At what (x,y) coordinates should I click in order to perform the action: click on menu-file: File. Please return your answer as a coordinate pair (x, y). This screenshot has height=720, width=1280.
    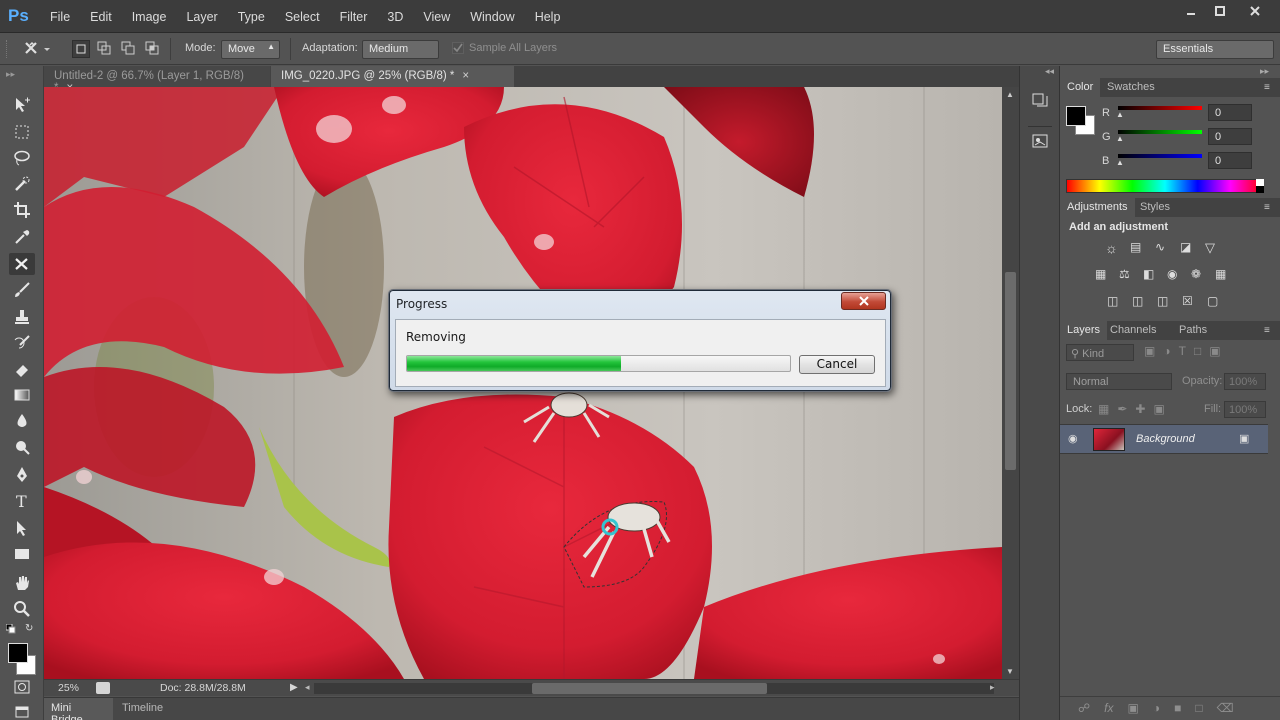
    Looking at the image, I should click on (60, 17).